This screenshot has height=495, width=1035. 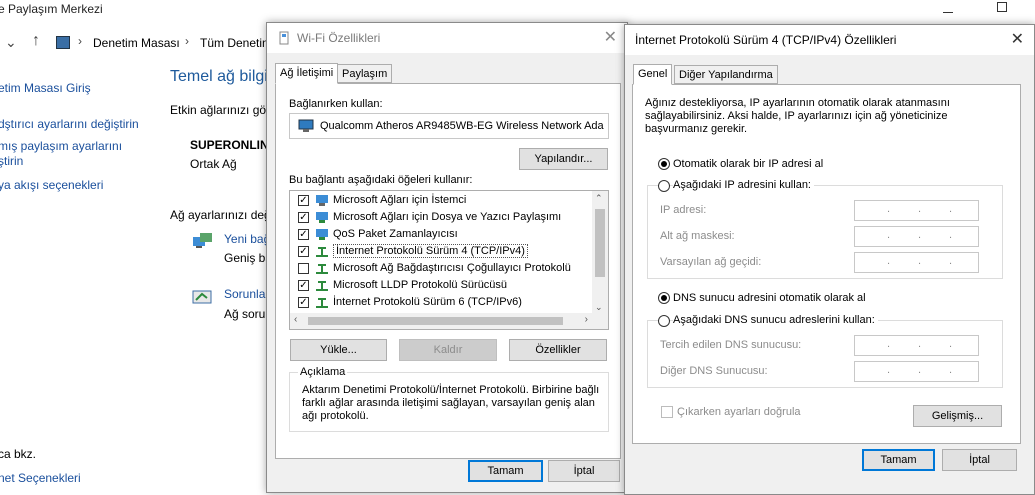 What do you see at coordinates (248, 314) in the screenshot?
I see `troubleshoot-desc: Ağ sorun` at bounding box center [248, 314].